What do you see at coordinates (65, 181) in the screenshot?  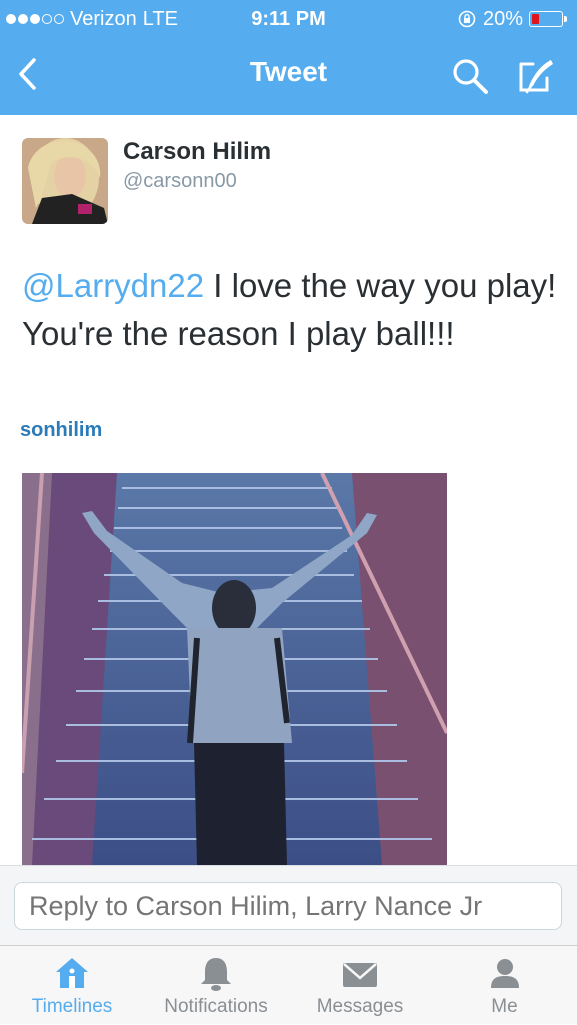 I see `avatar` at bounding box center [65, 181].